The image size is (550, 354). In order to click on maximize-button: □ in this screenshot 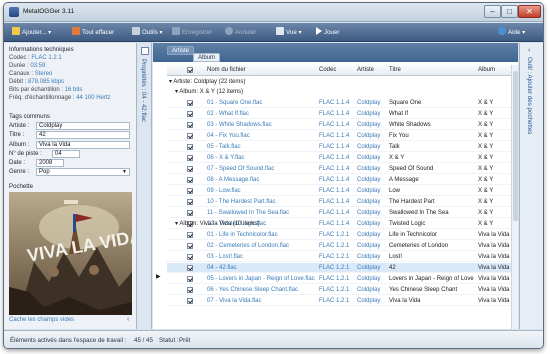, I will do `click(509, 11)`.